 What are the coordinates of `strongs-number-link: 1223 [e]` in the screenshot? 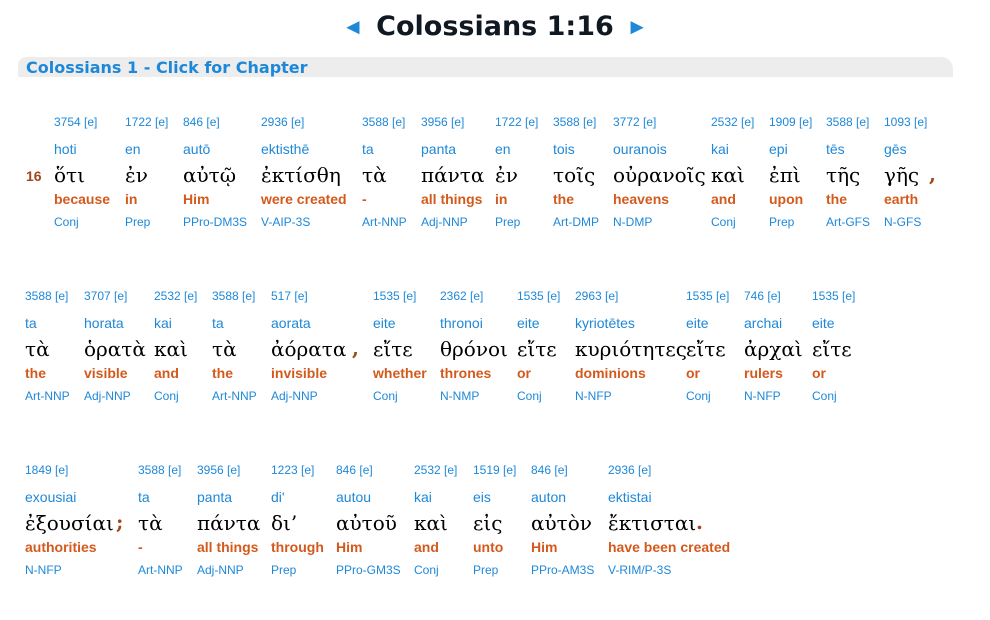 It's located at (297, 476).